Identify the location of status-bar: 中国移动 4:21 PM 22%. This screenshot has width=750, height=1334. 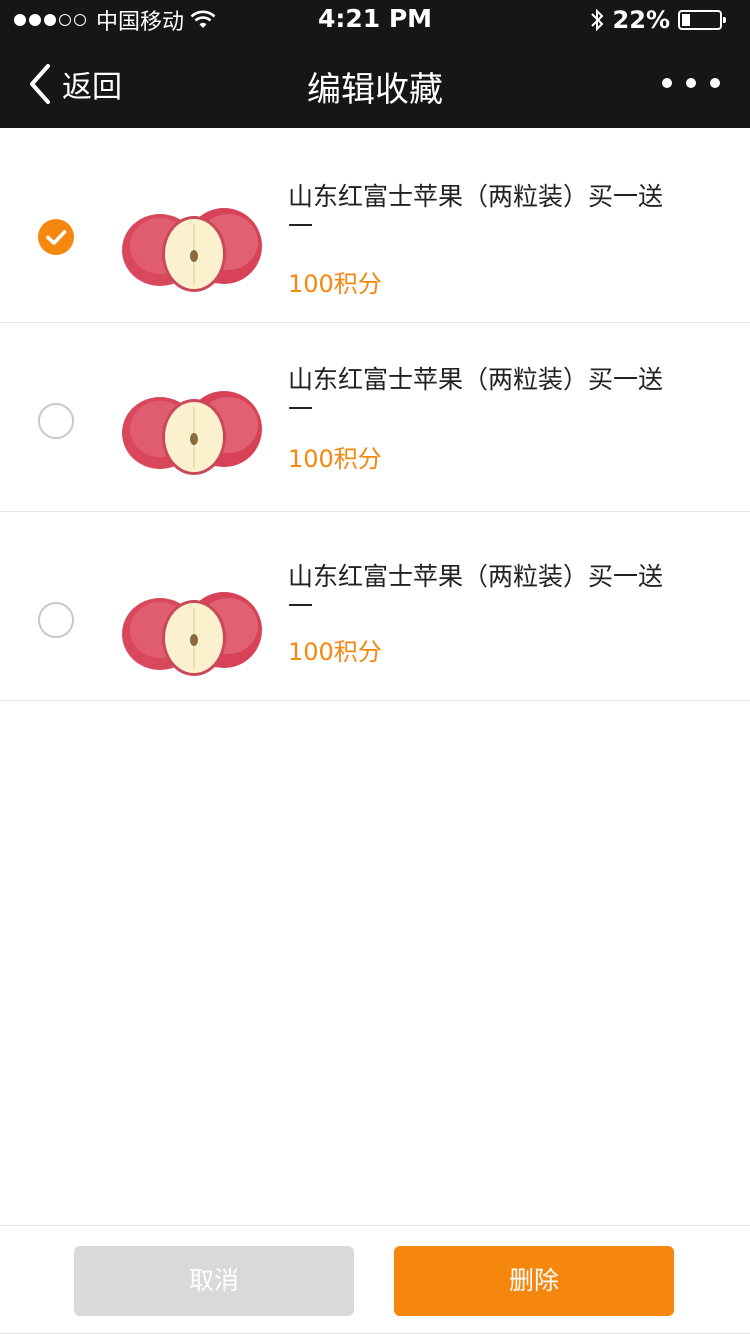
(375, 20).